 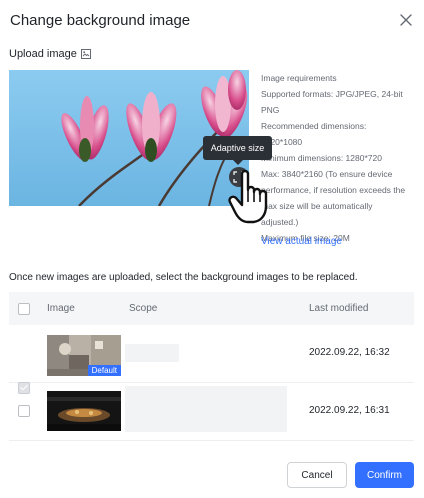 I want to click on last-modified-value: 2022.09.22, 16:32, so click(x=349, y=352).